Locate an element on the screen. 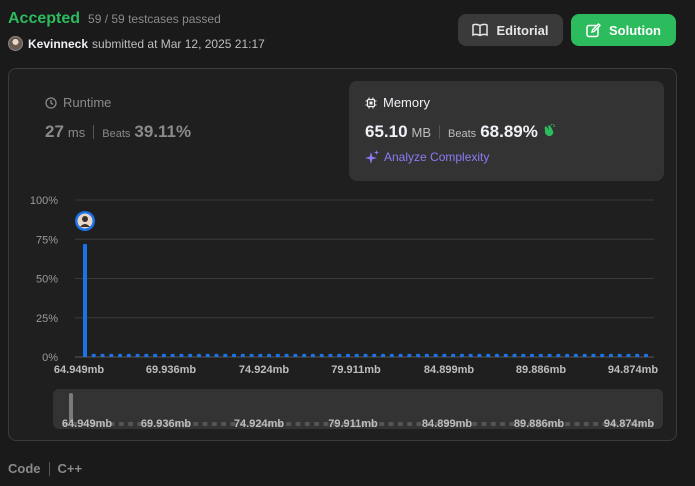  code-label: Code is located at coordinates (24, 468).